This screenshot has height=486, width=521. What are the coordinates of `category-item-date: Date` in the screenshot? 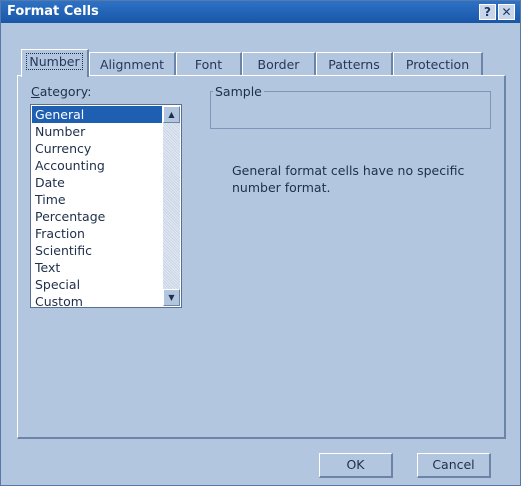 It's located at (97, 182).